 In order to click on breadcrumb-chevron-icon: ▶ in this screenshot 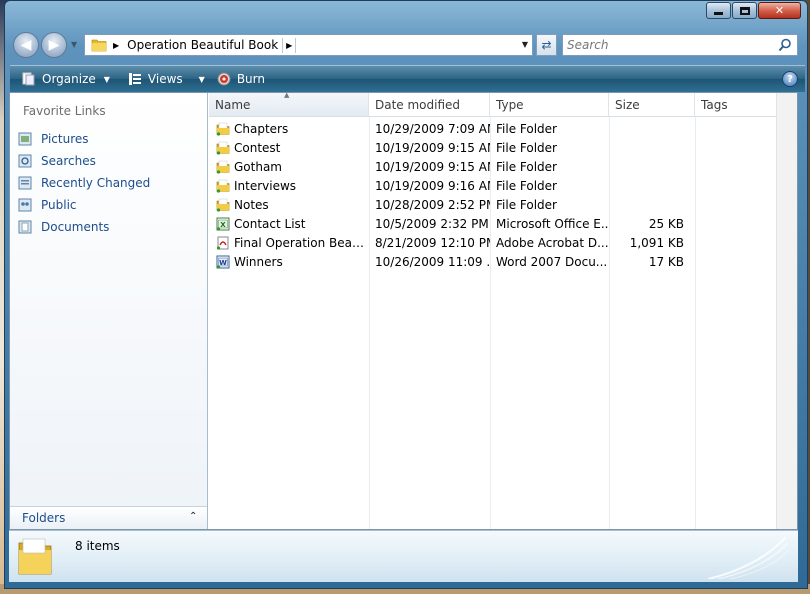, I will do `click(289, 45)`.